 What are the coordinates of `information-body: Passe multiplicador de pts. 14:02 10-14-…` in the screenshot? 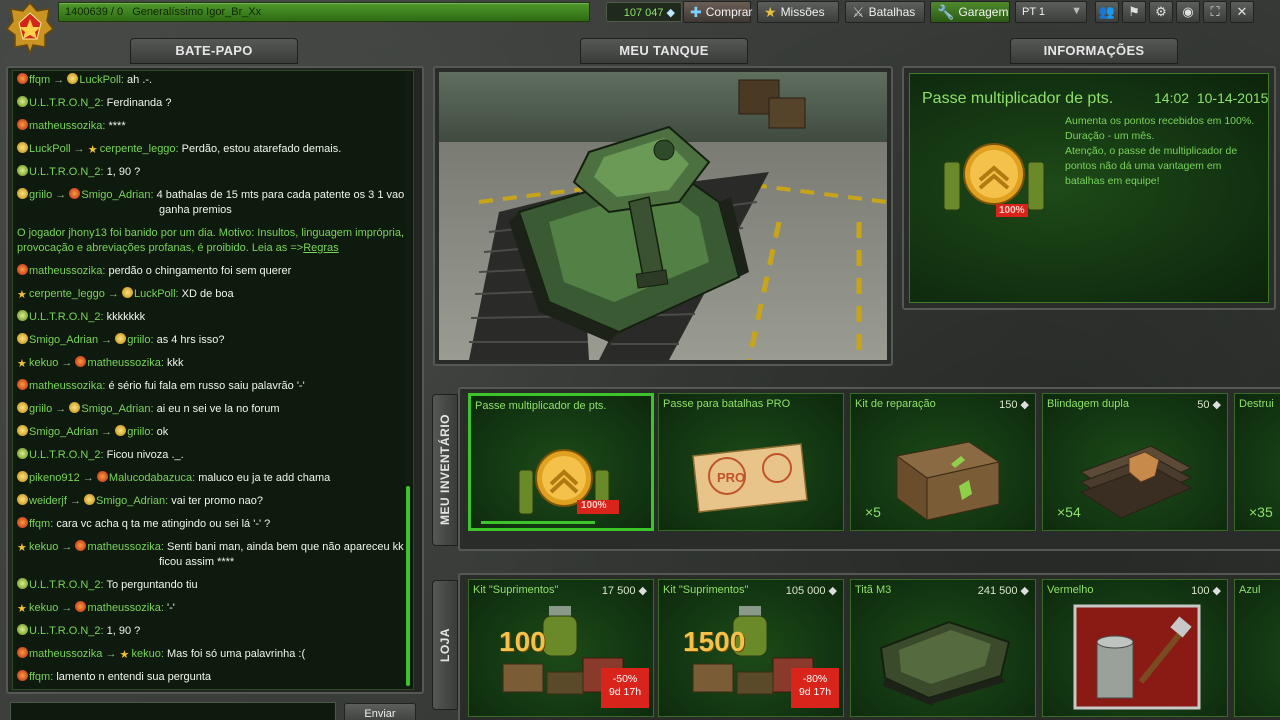 It's located at (1089, 188).